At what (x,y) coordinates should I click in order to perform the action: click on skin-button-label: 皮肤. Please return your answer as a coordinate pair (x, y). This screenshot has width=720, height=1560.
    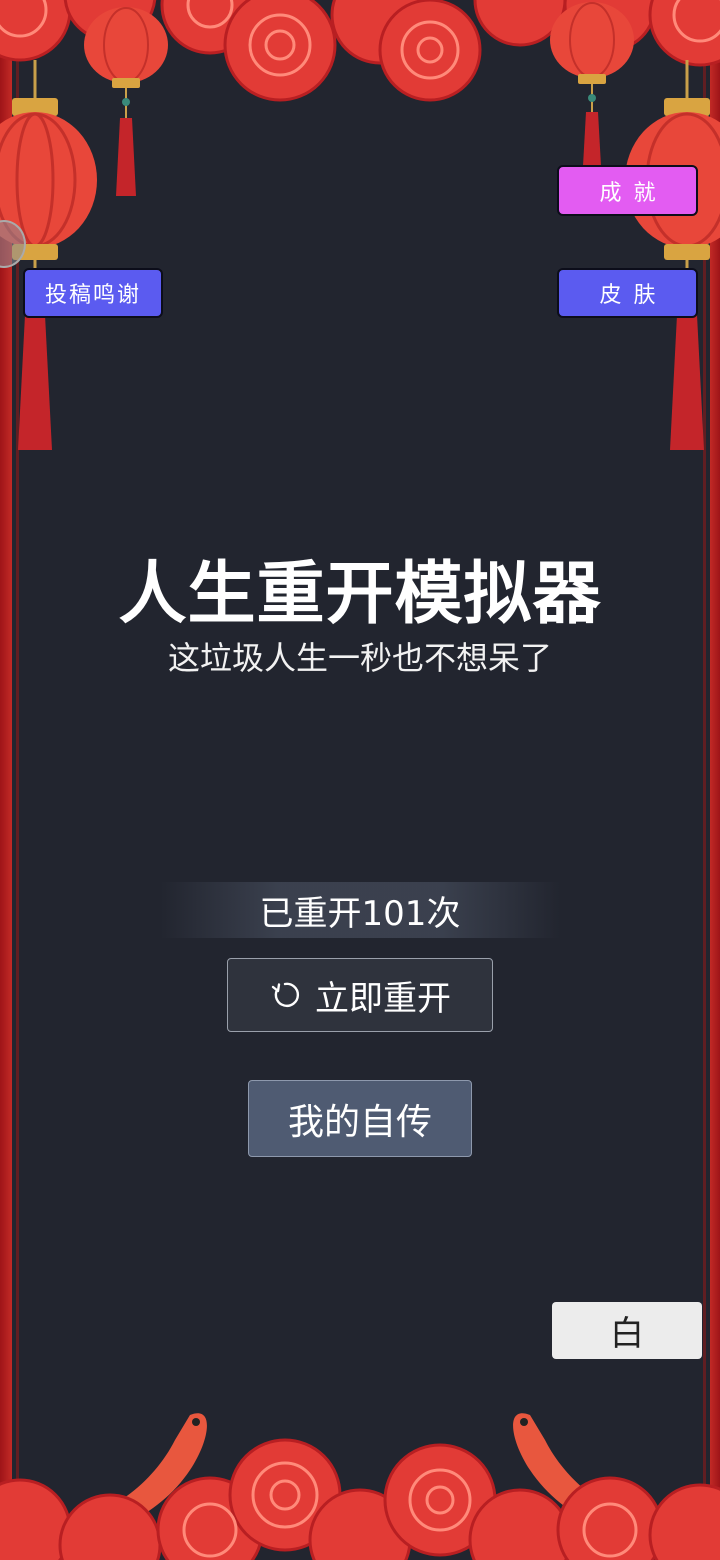
    Looking at the image, I should click on (633, 295).